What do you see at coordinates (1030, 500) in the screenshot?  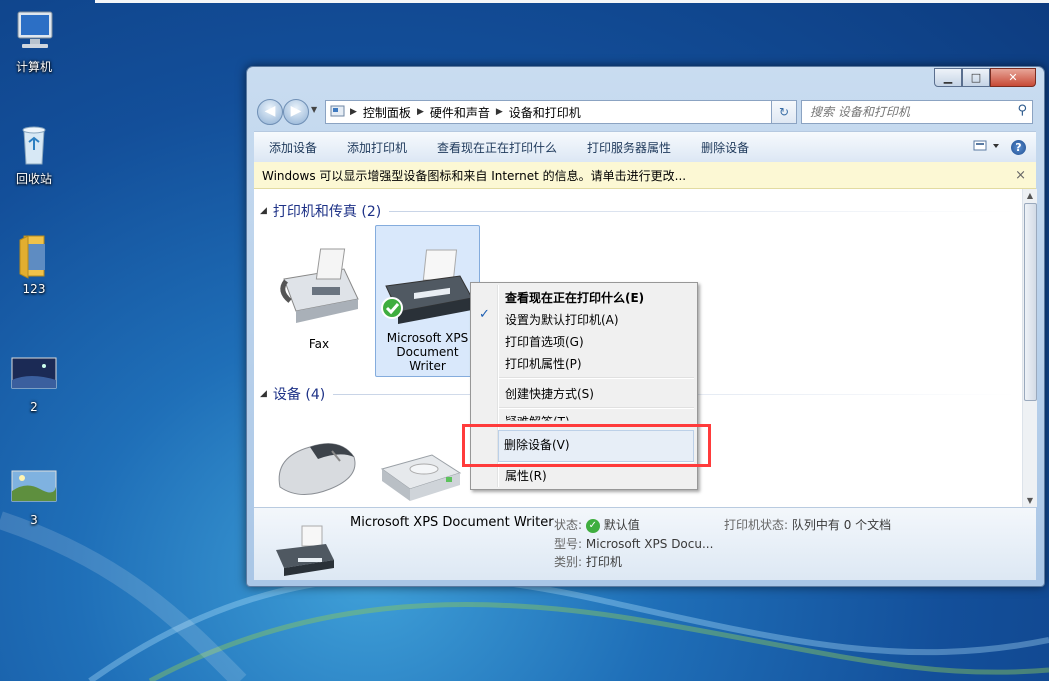 I see `scroll-down-icon: ▼` at bounding box center [1030, 500].